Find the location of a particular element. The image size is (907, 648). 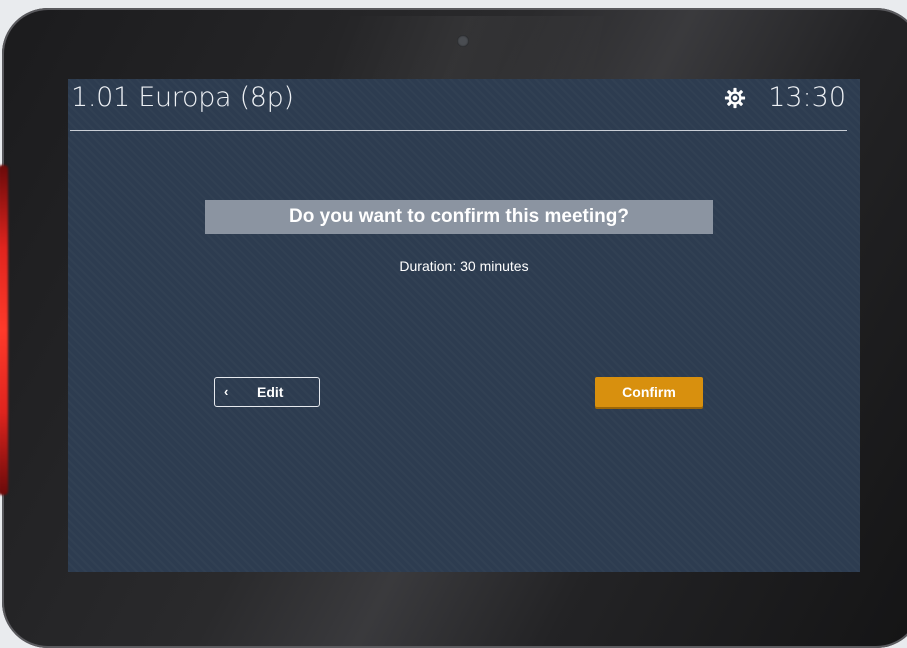

edit-button-label: Edit is located at coordinates (270, 392).